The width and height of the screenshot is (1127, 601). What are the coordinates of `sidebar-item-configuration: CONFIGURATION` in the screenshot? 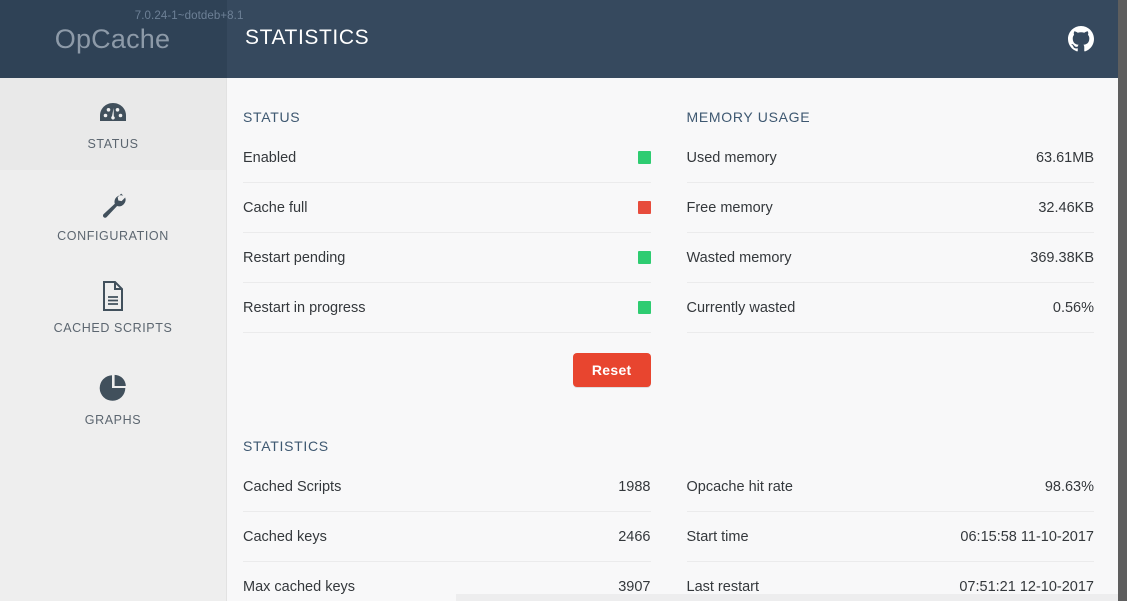 It's located at (113, 216).